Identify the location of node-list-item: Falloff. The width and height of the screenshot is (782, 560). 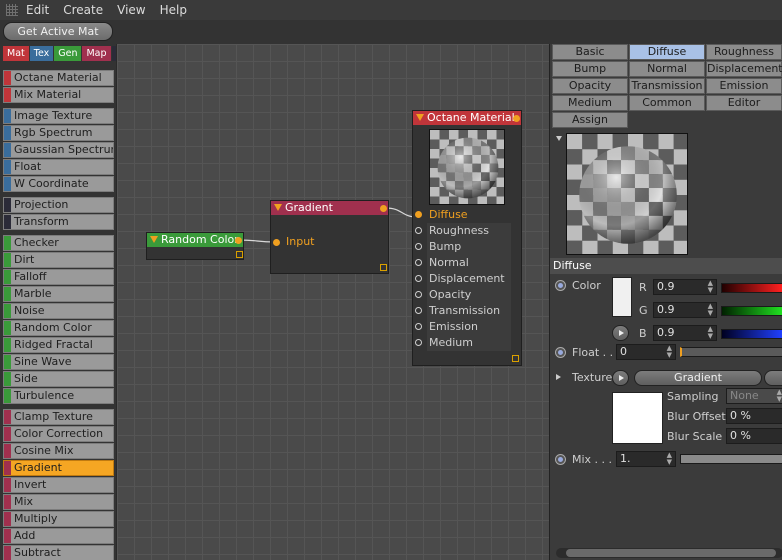
(58, 277).